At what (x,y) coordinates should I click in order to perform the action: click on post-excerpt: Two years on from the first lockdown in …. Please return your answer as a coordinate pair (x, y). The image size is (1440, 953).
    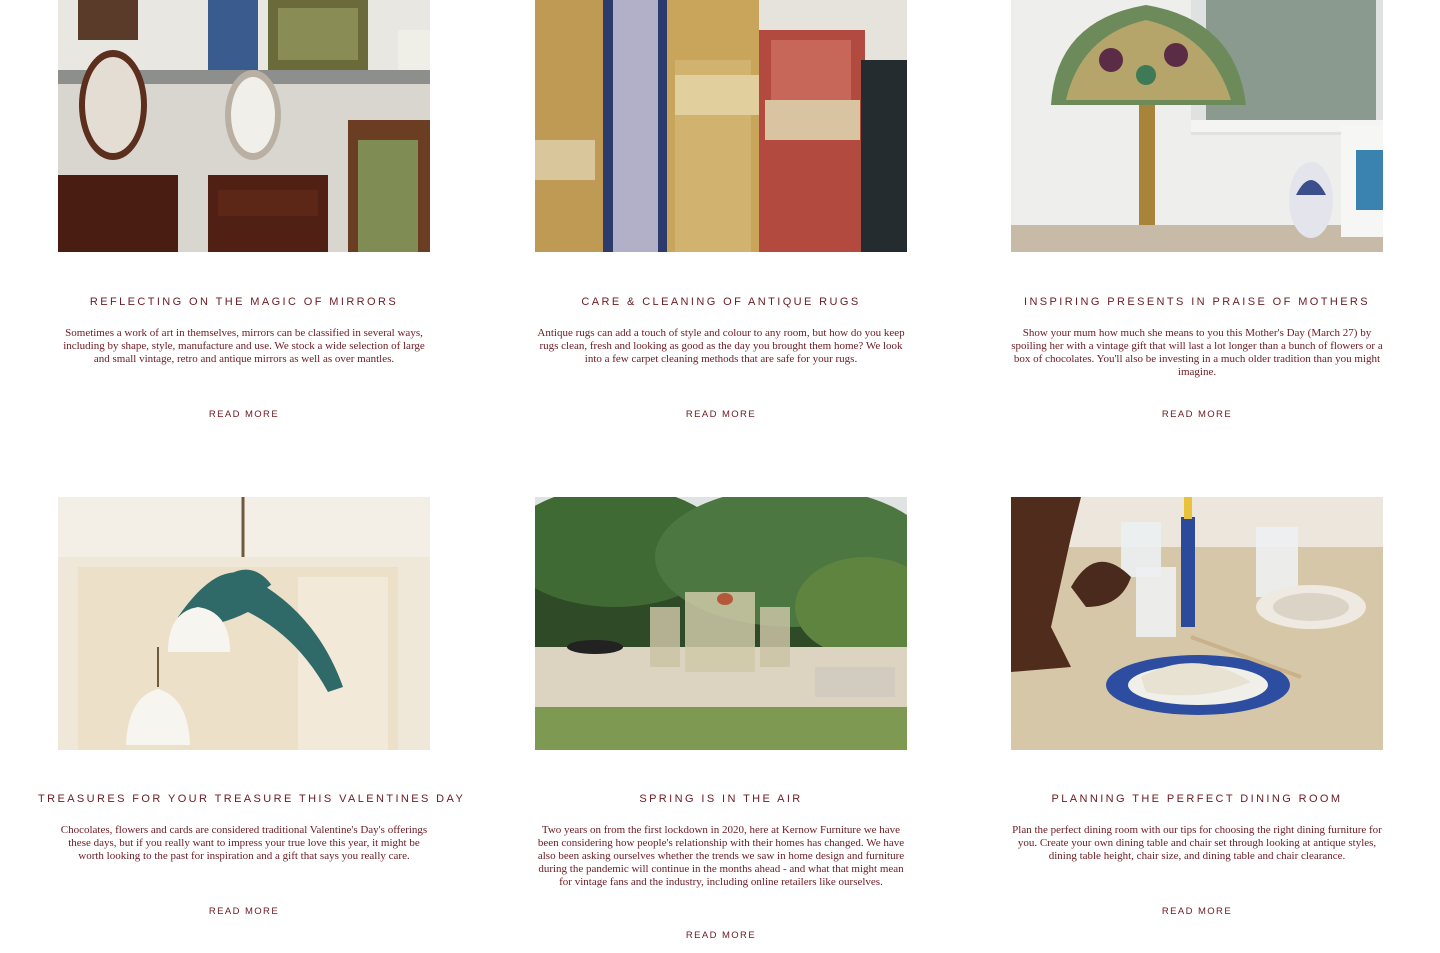
    Looking at the image, I should click on (721, 856).